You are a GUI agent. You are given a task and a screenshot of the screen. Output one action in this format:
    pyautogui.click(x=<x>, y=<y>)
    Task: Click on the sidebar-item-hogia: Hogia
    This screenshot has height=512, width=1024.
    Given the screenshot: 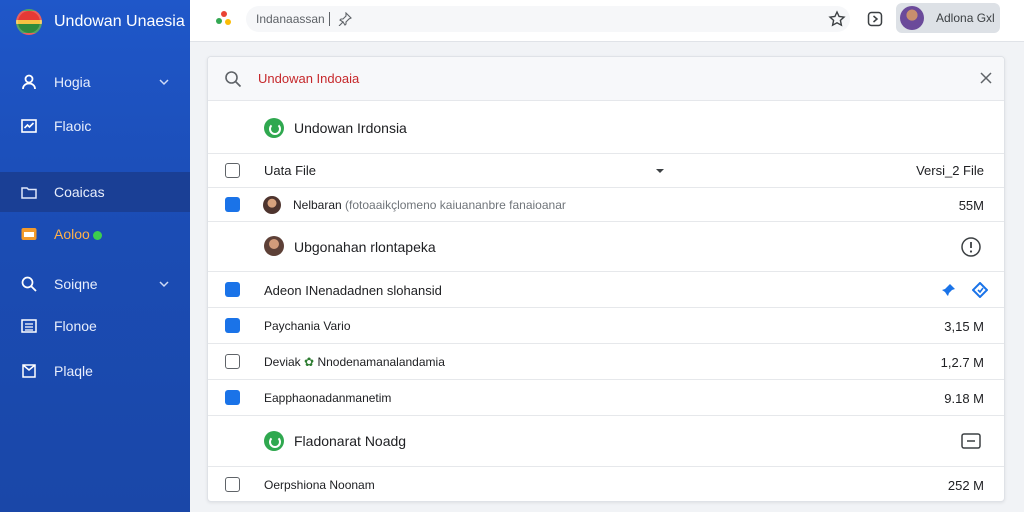 What is the action you would take?
    pyautogui.click(x=95, y=82)
    